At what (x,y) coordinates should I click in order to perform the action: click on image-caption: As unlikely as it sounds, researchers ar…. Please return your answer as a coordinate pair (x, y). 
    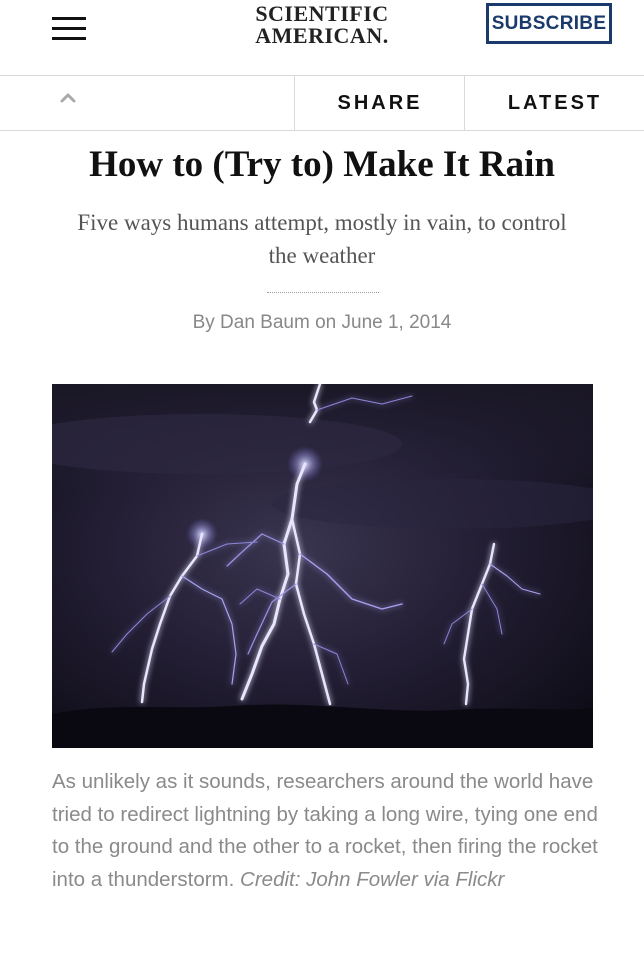
    Looking at the image, I should click on (327, 831).